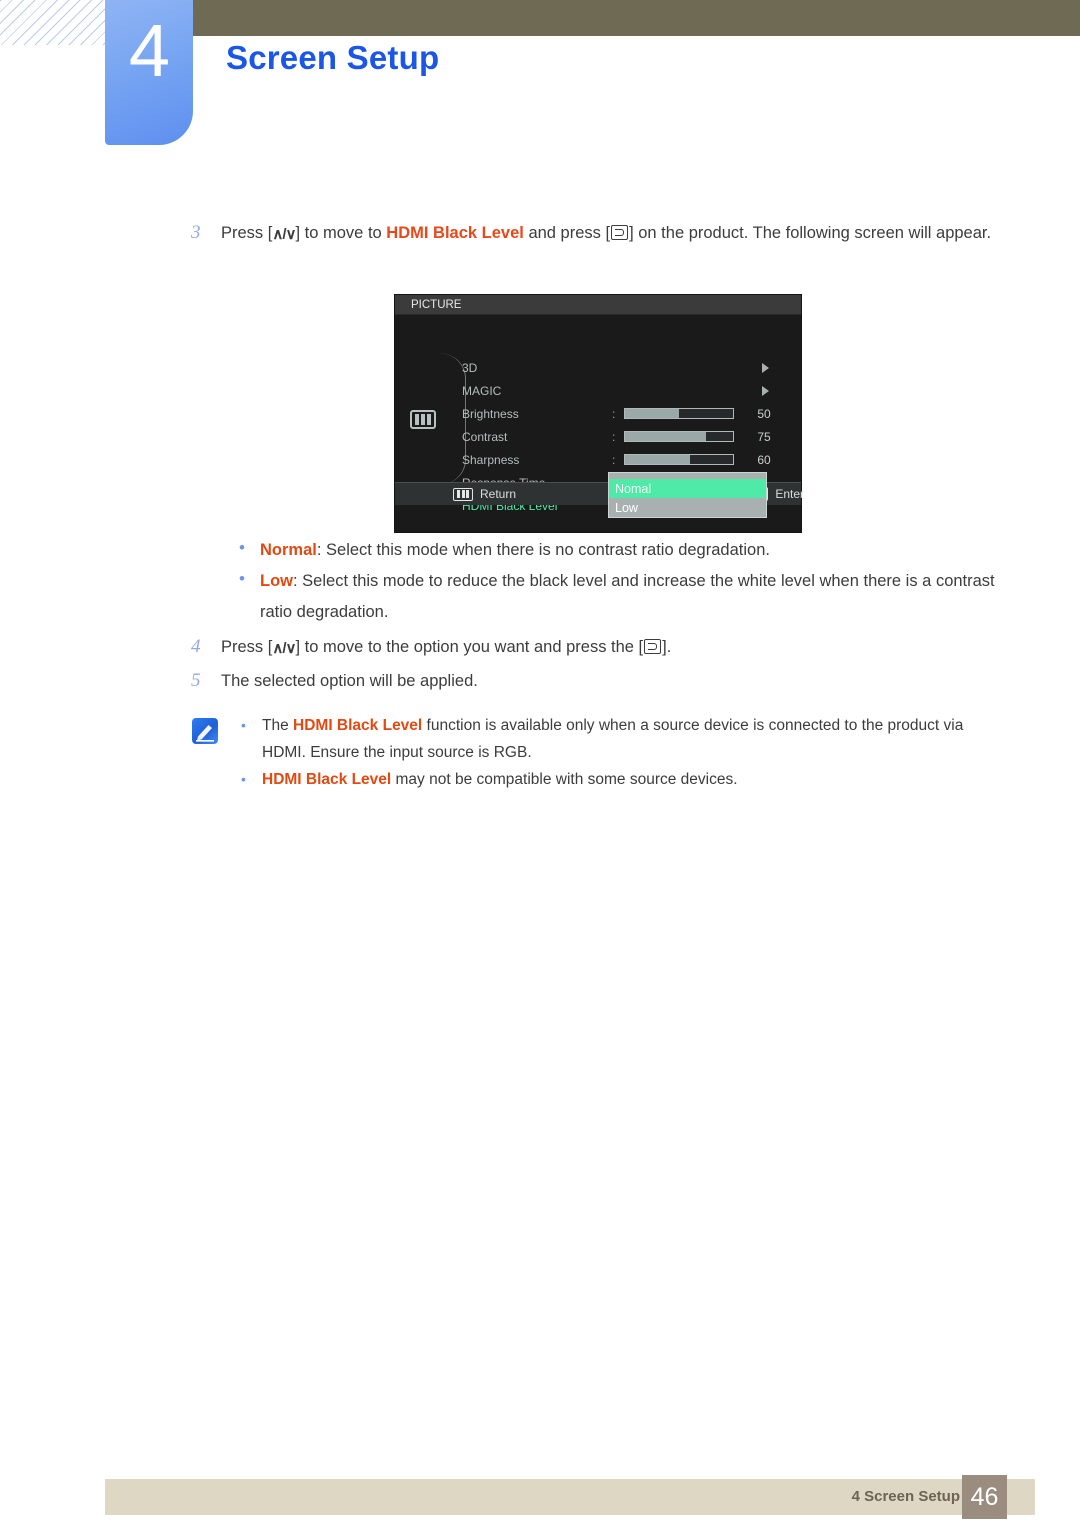  Describe the element at coordinates (349, 681) in the screenshot. I see `step-5-text: The selected option will be applied.` at that location.